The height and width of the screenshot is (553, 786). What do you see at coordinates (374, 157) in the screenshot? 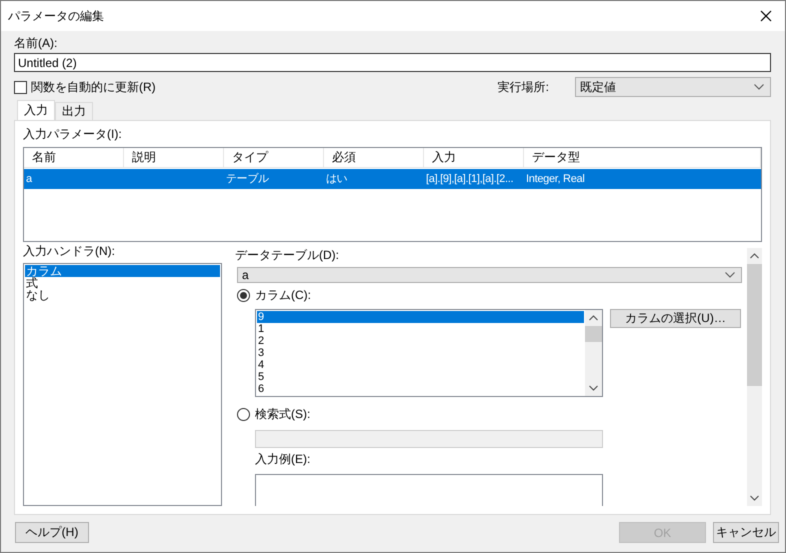
I see `column-header: 必須` at bounding box center [374, 157].